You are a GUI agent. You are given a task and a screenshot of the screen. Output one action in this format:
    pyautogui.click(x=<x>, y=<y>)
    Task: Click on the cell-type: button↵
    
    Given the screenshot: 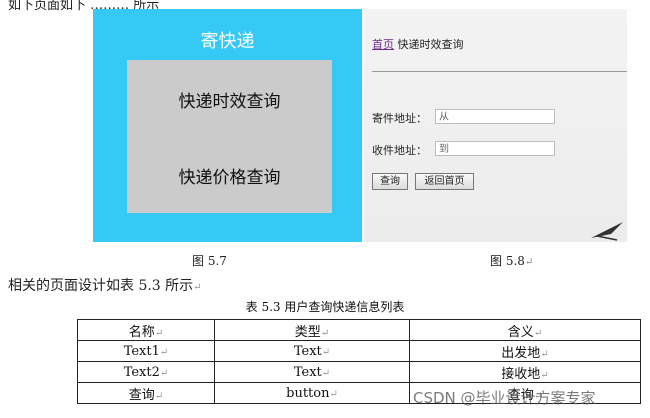 What is the action you would take?
    pyautogui.click(x=312, y=393)
    